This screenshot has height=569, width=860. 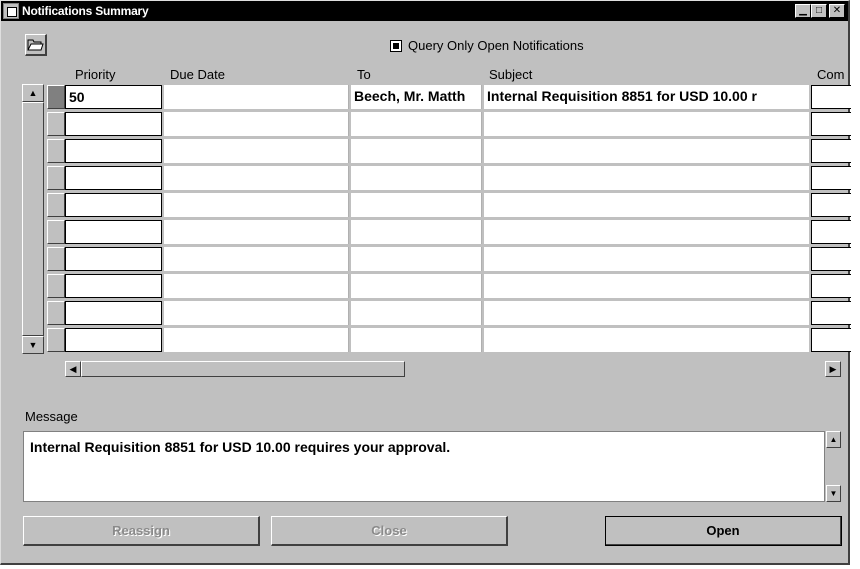 I want to click on table-vertical-scrollbar: ▲ ▼, so click(x=33, y=219).